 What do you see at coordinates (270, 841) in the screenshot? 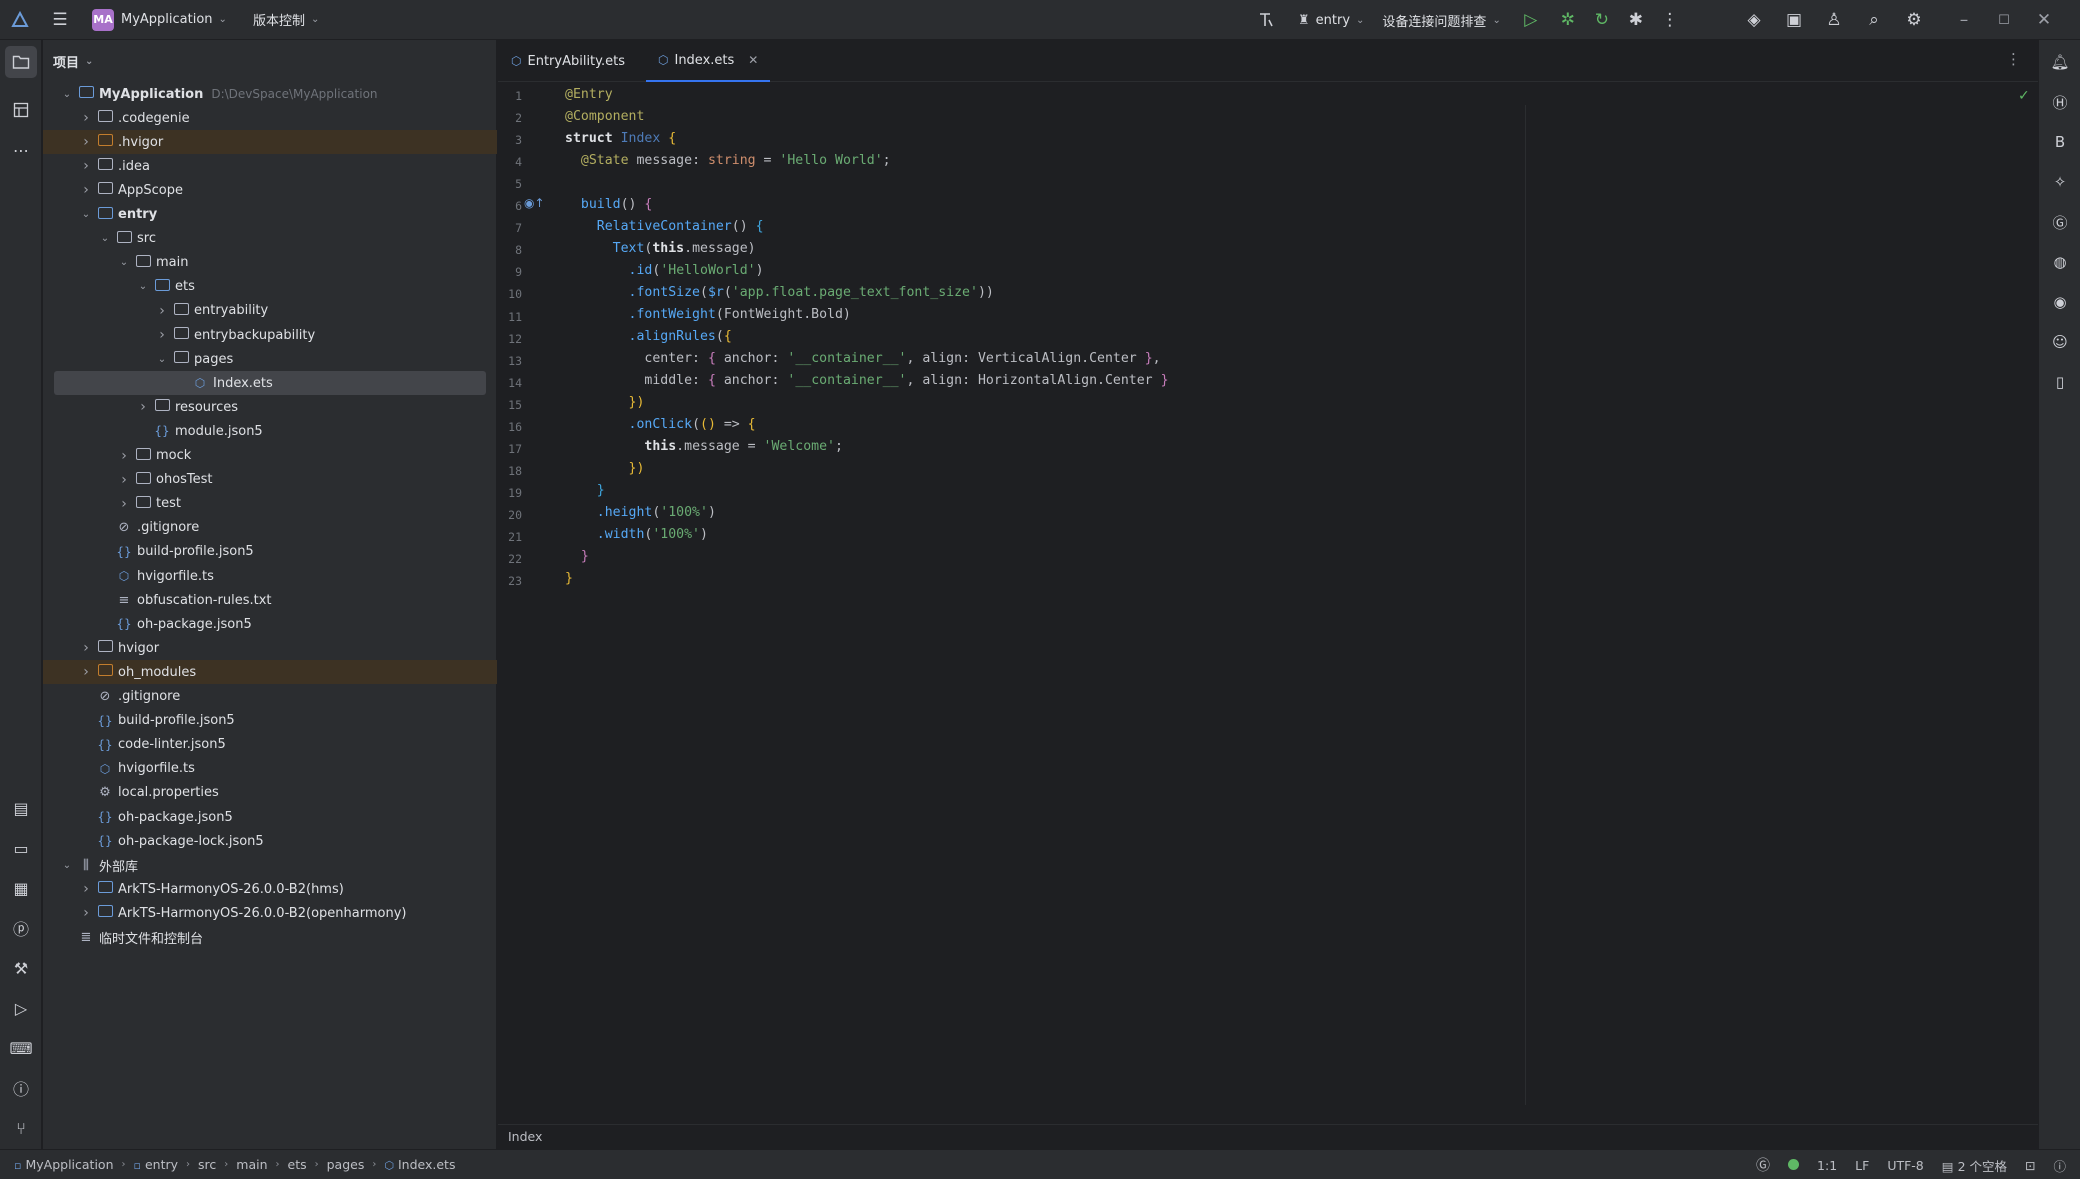
I see `tree-item: {} oh-package-lock.json5` at bounding box center [270, 841].